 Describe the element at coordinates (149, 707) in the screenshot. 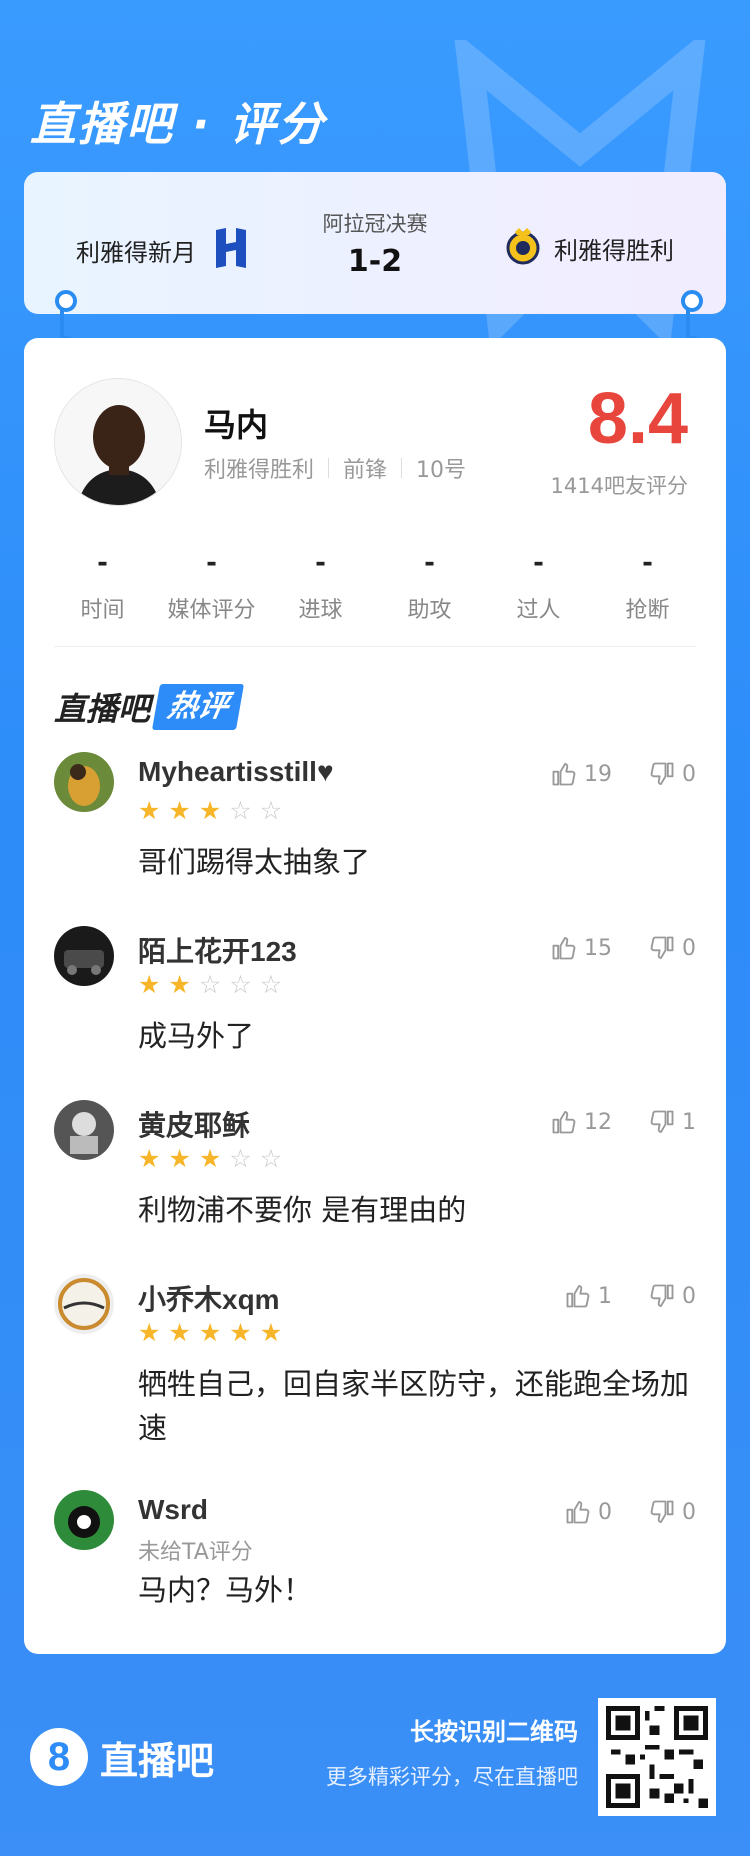

I see `hot-comments-heading: 直播吧 热评` at that location.